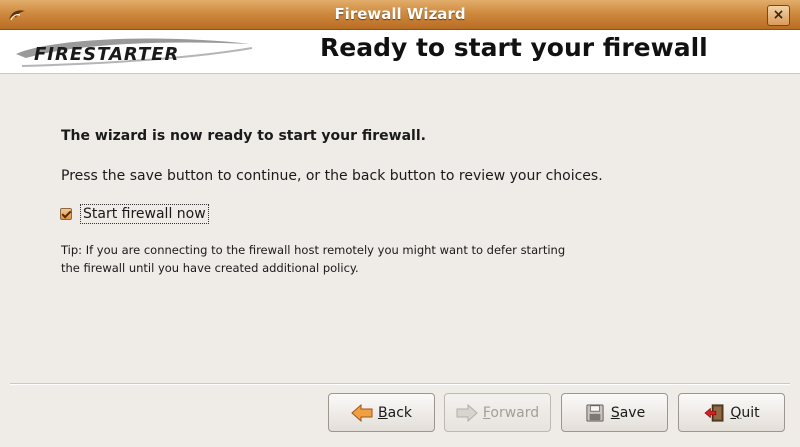 The image size is (800, 447). What do you see at coordinates (595, 412) in the screenshot?
I see `floppy-disk-icon` at bounding box center [595, 412].